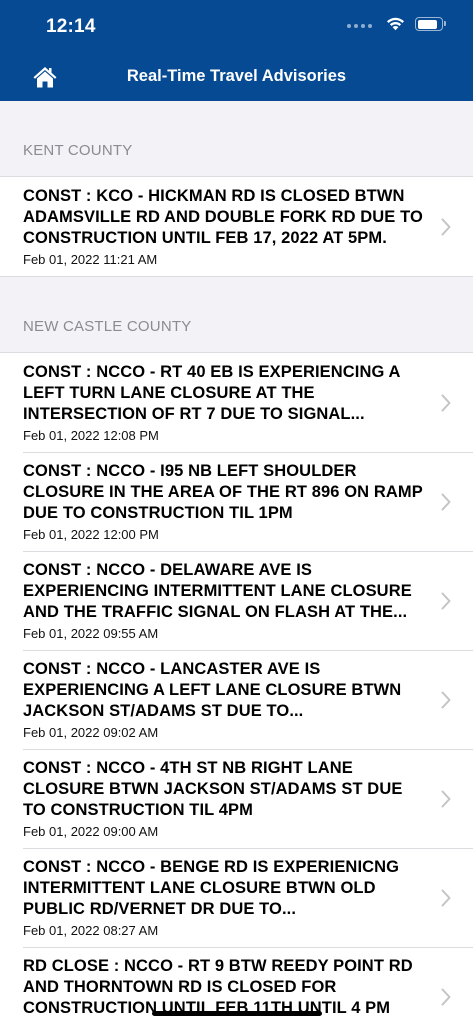  Describe the element at coordinates (78, 150) in the screenshot. I see `section-header: KENT COUNTY` at that location.